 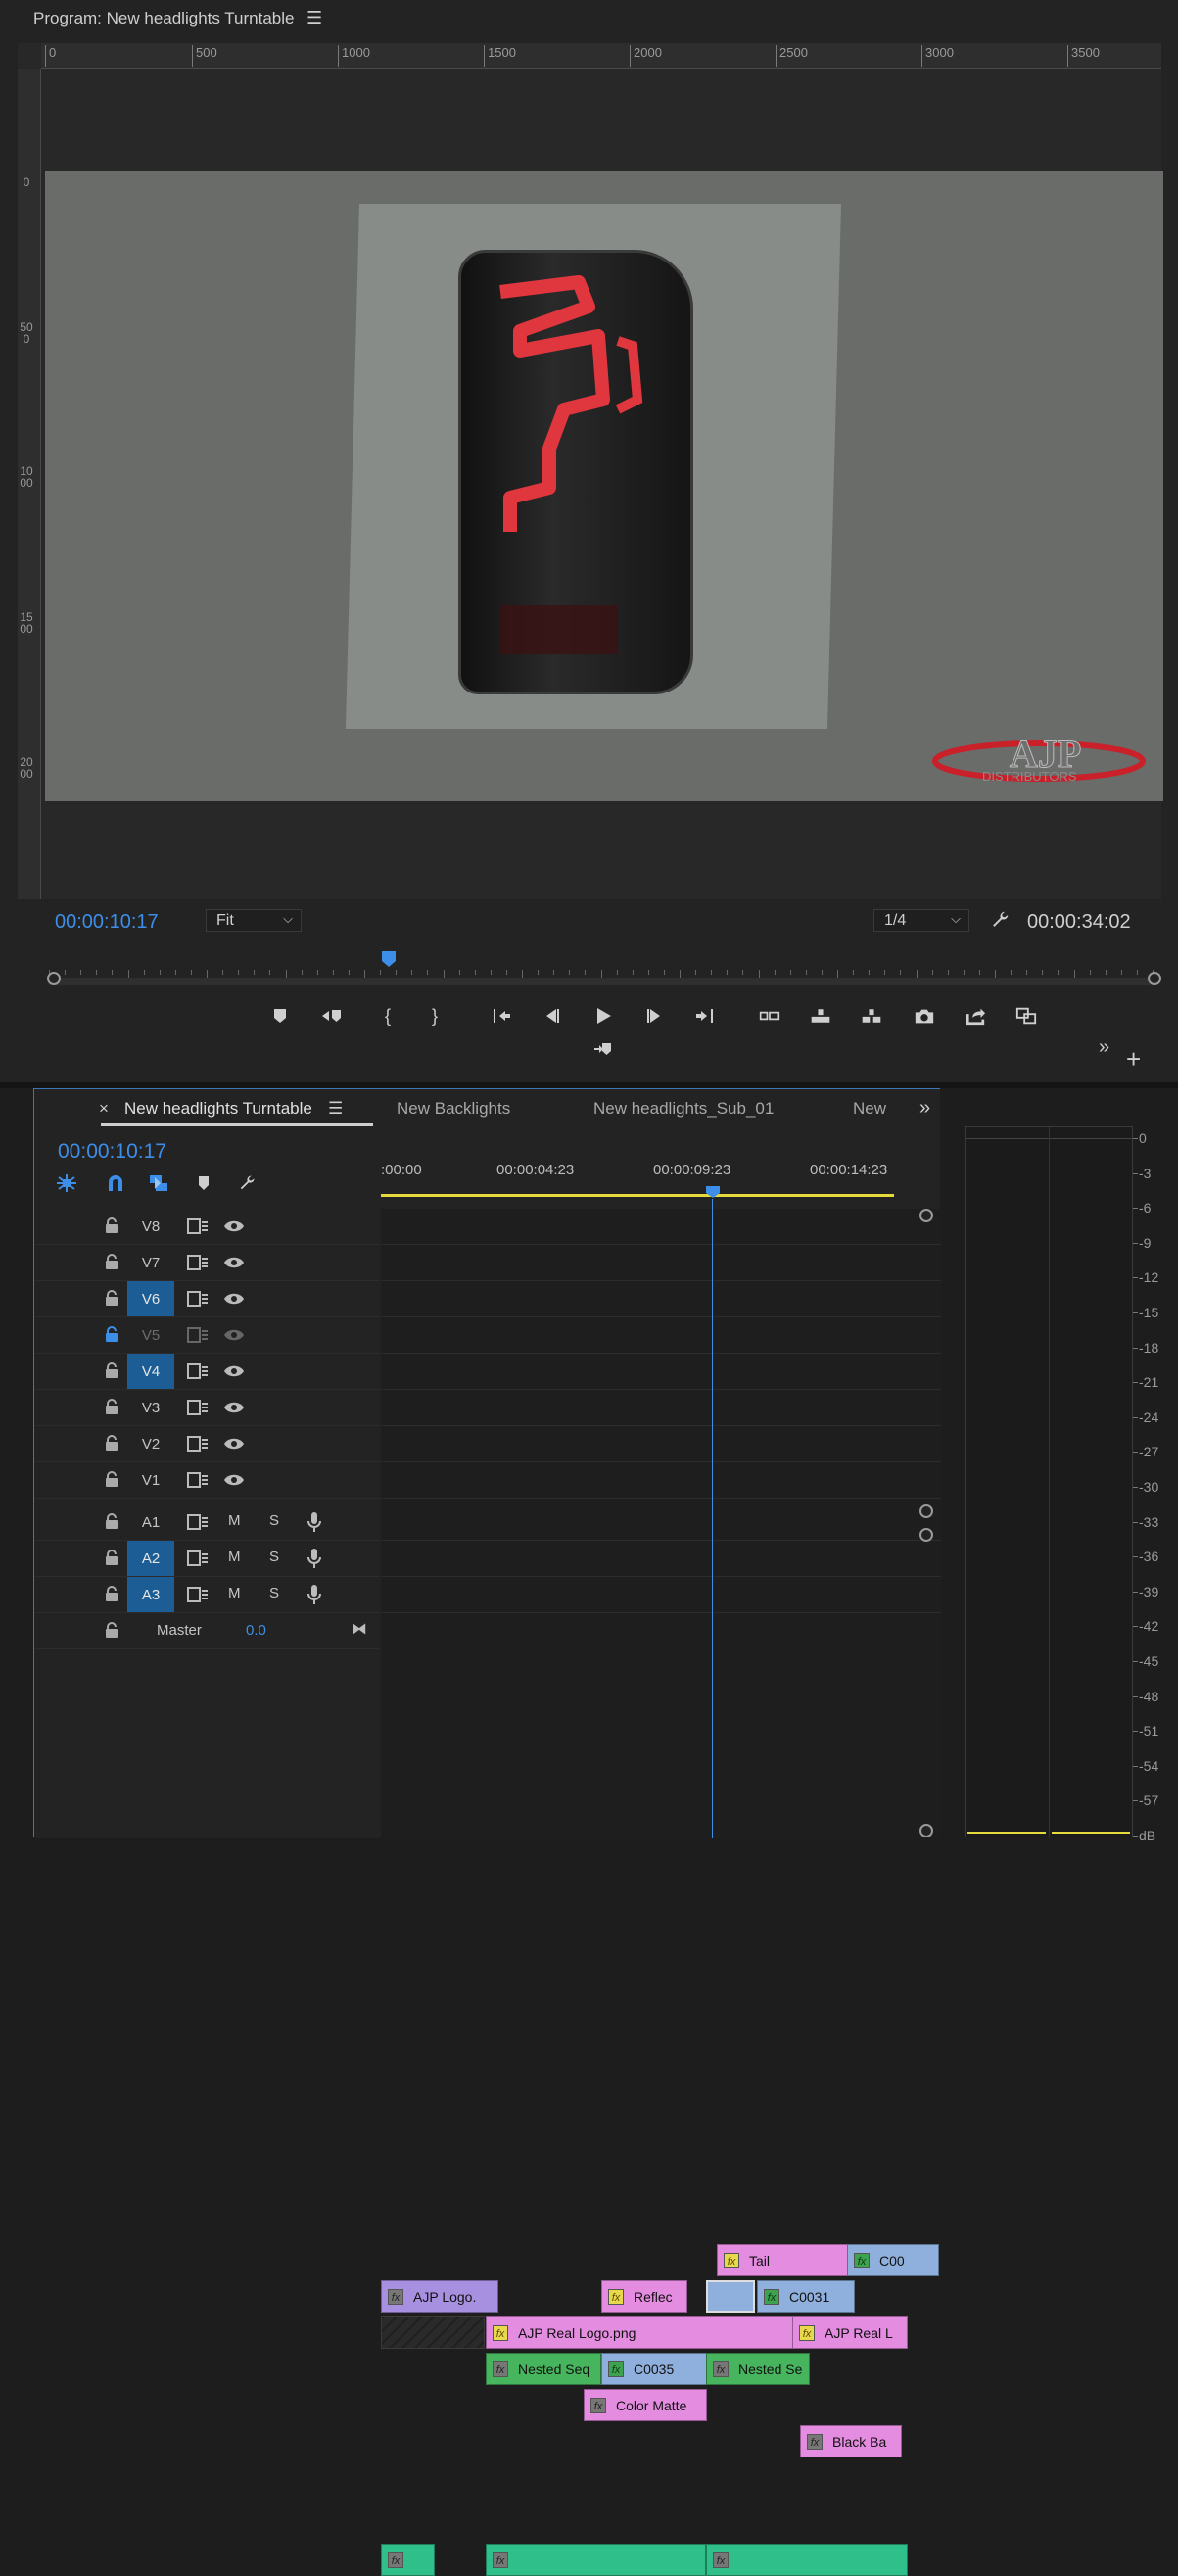 I want to click on tab-new-backlights: New Backlights, so click(x=453, y=1109).